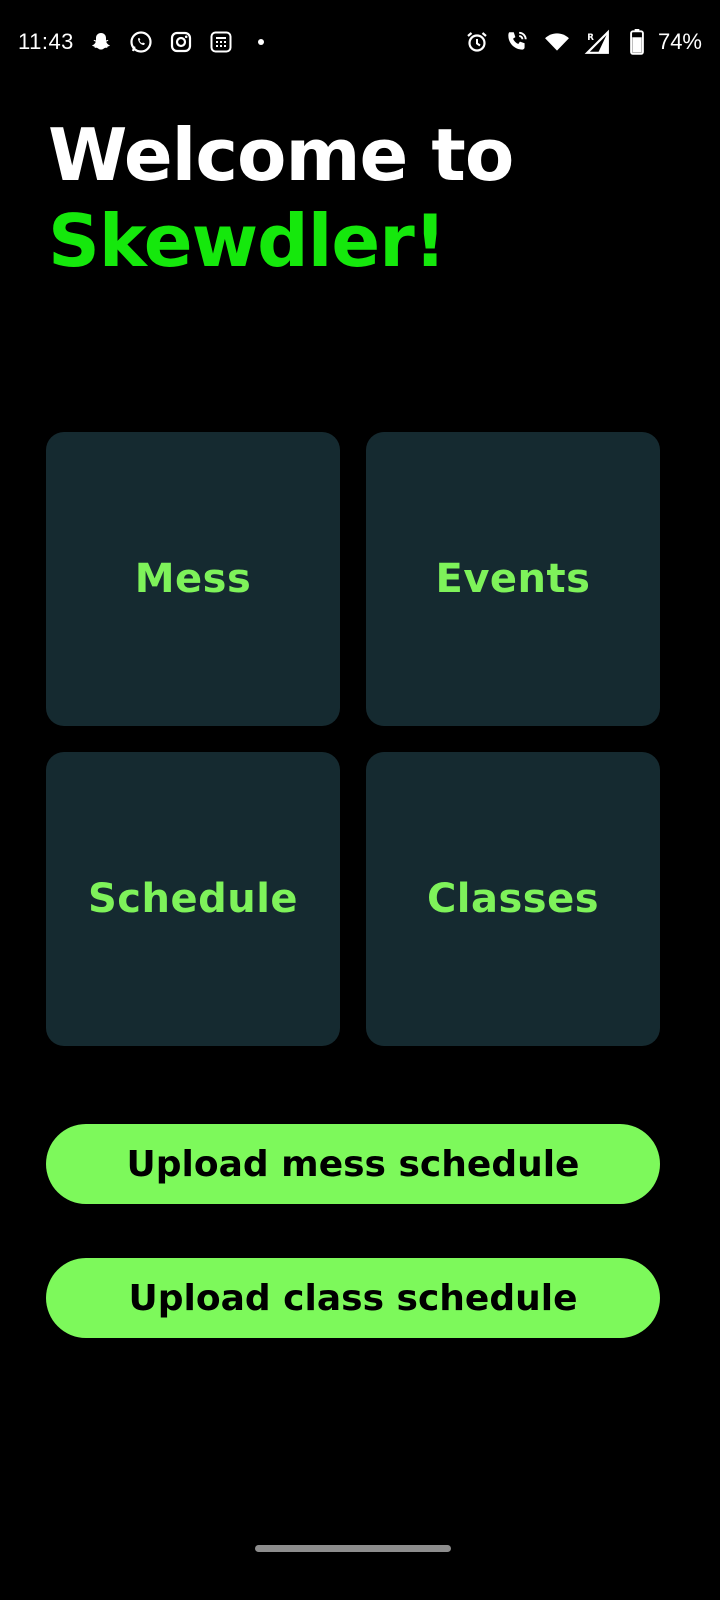 This screenshot has height=1600, width=720. I want to click on wifi-icon, so click(557, 42).